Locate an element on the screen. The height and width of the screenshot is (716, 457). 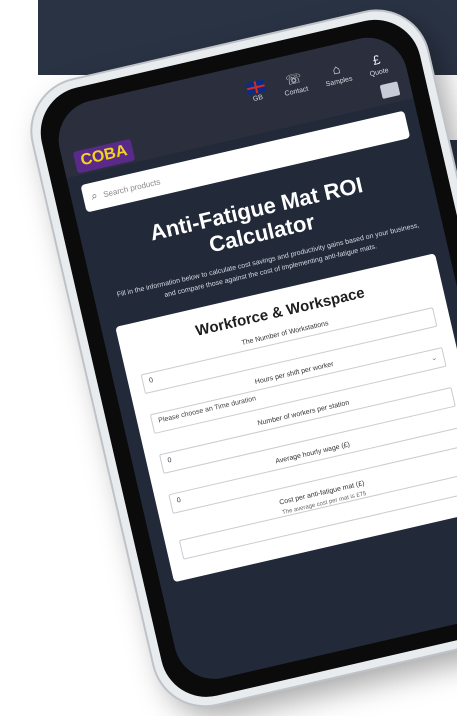
quote-label: Quote is located at coordinates (379, 73).